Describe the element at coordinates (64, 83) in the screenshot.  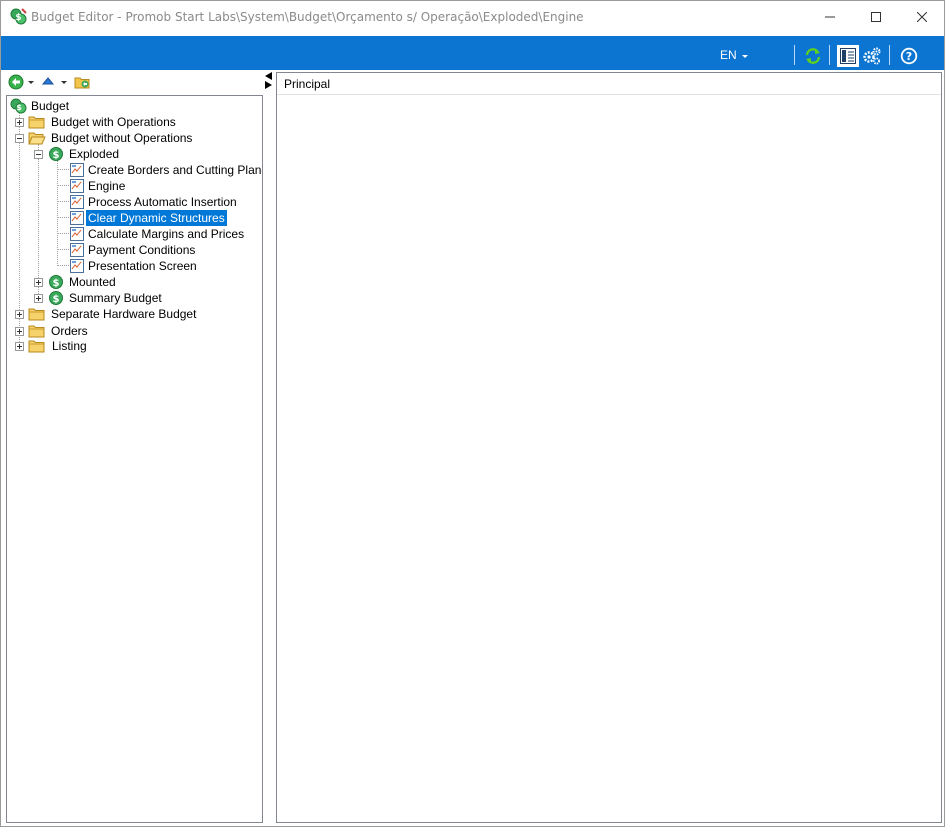
I see `up-dropdown` at that location.